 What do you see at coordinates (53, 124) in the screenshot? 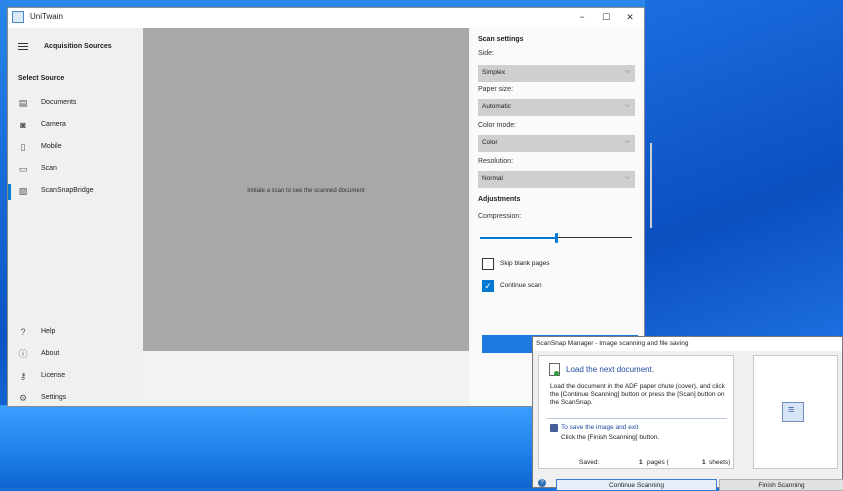
I see `sidebar-item-label: Camera` at bounding box center [53, 124].